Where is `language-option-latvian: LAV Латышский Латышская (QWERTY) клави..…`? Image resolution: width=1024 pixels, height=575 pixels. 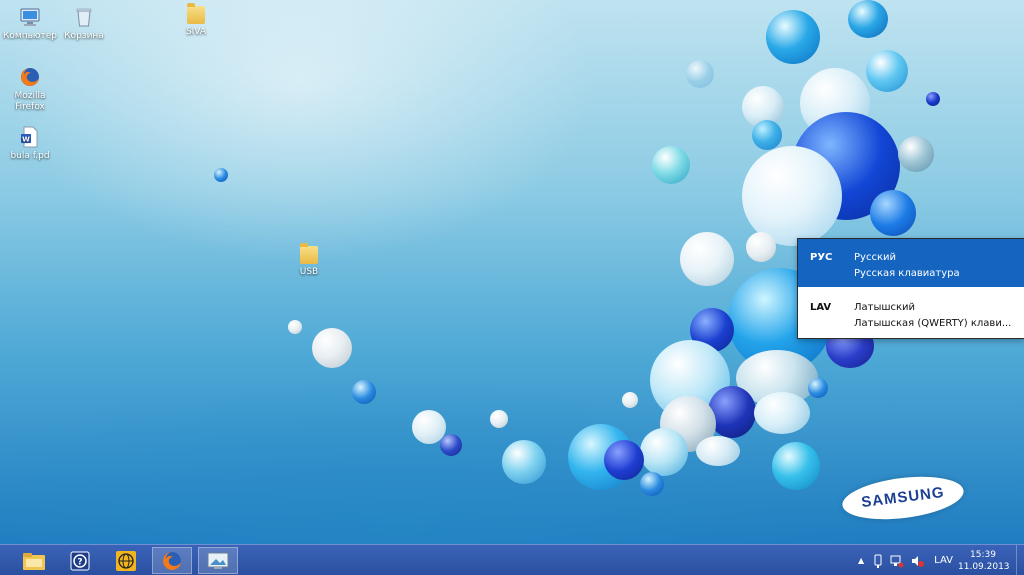 language-option-latvian: LAV Латышский Латышская (QWERTY) клави..… is located at coordinates (911, 313).